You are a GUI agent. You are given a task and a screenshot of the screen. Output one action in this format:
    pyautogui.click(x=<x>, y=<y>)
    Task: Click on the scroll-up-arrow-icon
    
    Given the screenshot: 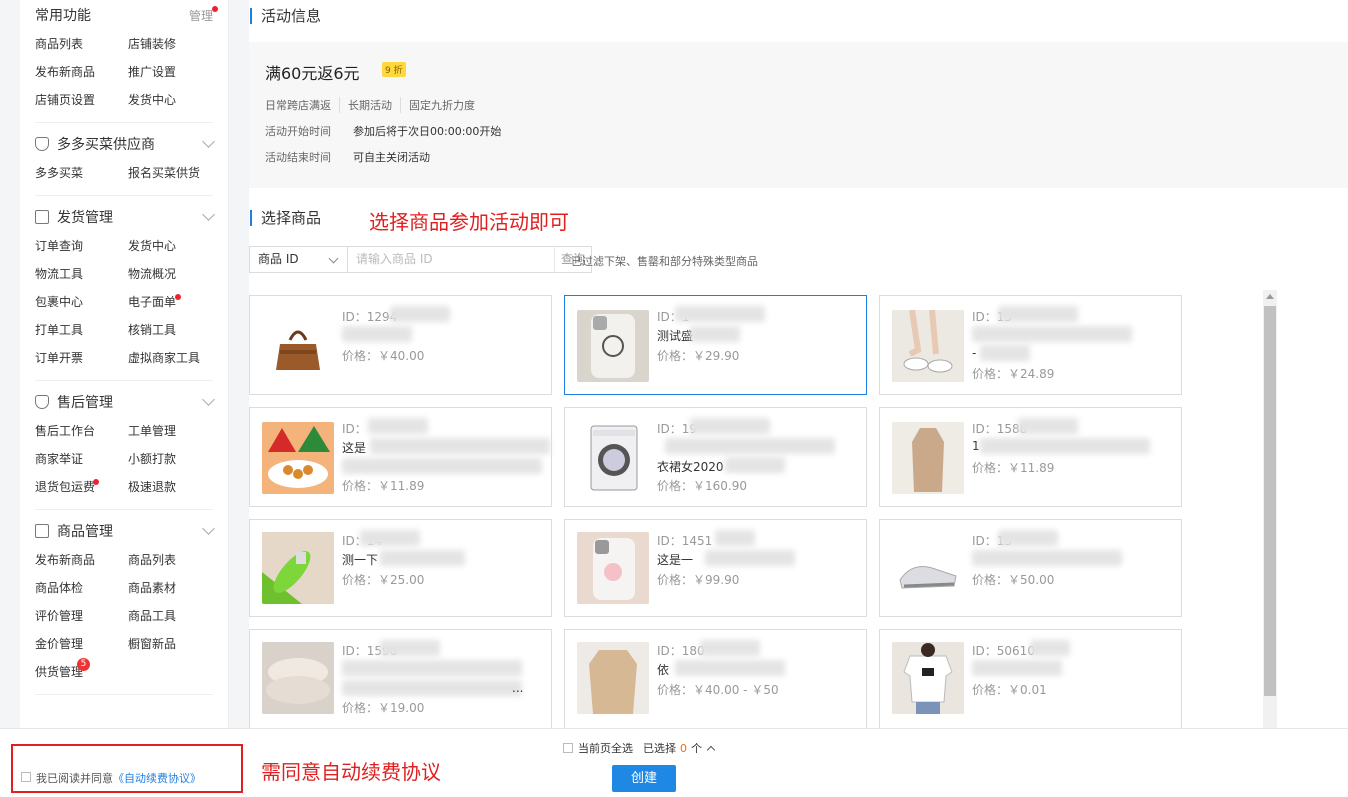 What is the action you would take?
    pyautogui.click(x=1270, y=296)
    